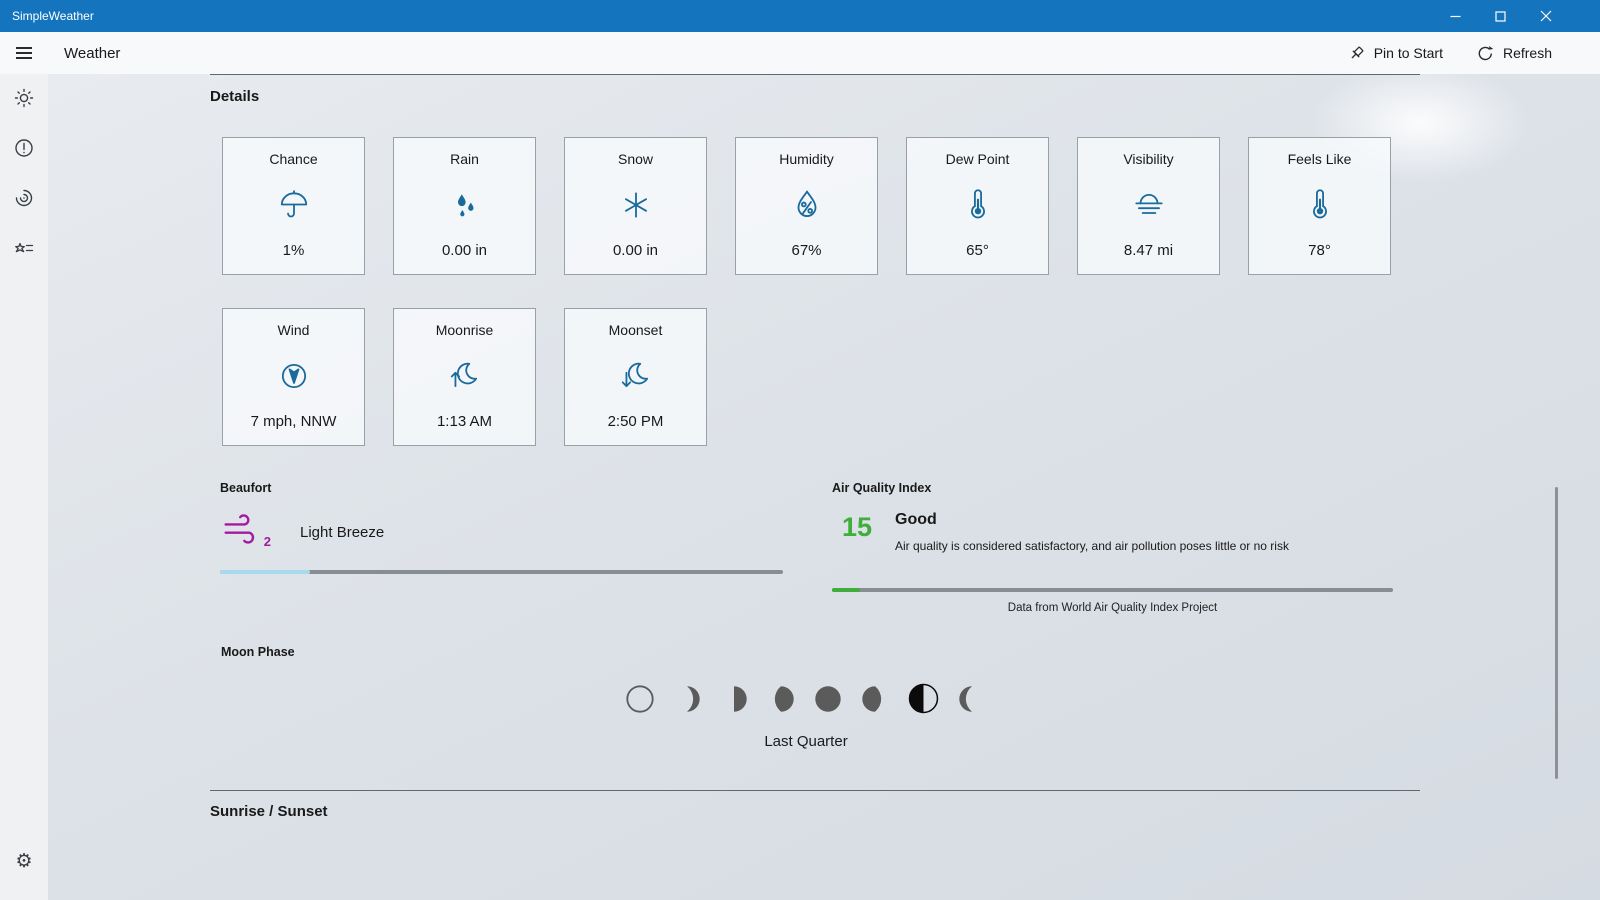 This screenshot has width=1600, height=900. What do you see at coordinates (635, 421) in the screenshot?
I see `card-value: 2:50 PM` at bounding box center [635, 421].